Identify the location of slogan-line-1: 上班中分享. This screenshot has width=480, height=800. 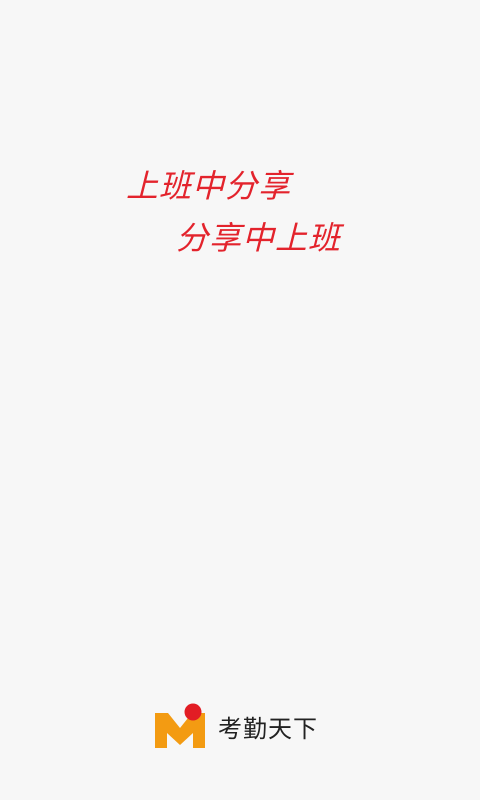
(209, 186).